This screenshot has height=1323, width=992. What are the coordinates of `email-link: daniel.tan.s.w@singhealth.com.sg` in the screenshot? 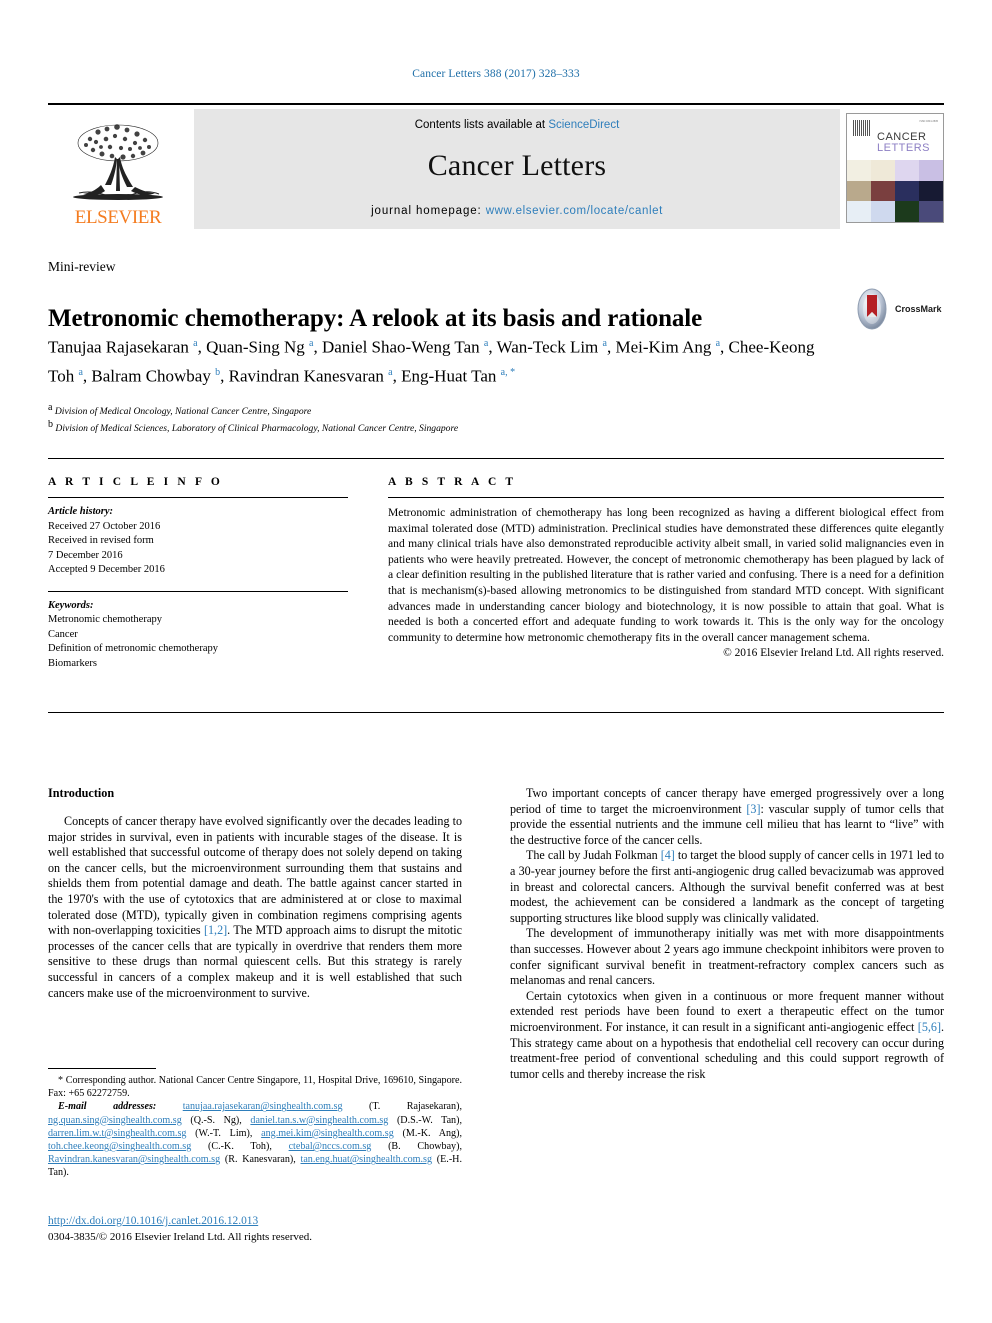 It's located at (319, 1120).